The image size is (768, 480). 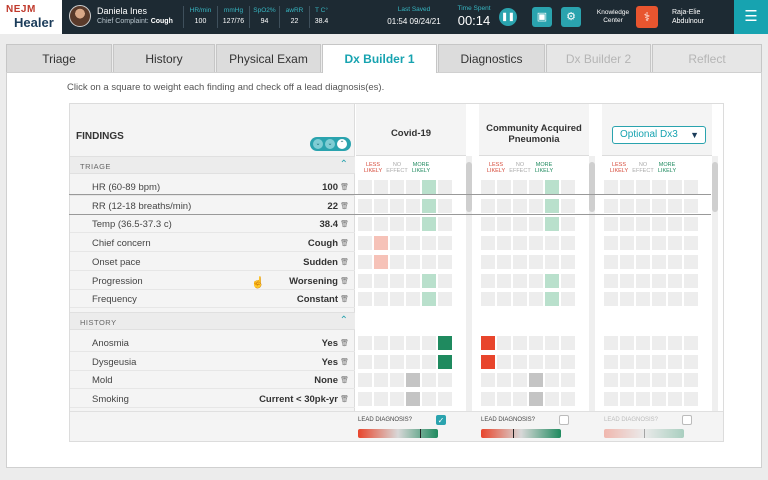 What do you see at coordinates (659, 135) in the screenshot?
I see `optional-dx-dropdown: Optional Dx3 ▼` at bounding box center [659, 135].